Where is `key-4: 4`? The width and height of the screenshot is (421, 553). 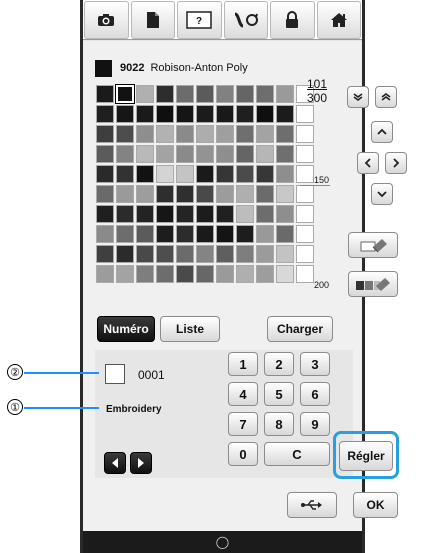
key-4: 4 is located at coordinates (243, 394).